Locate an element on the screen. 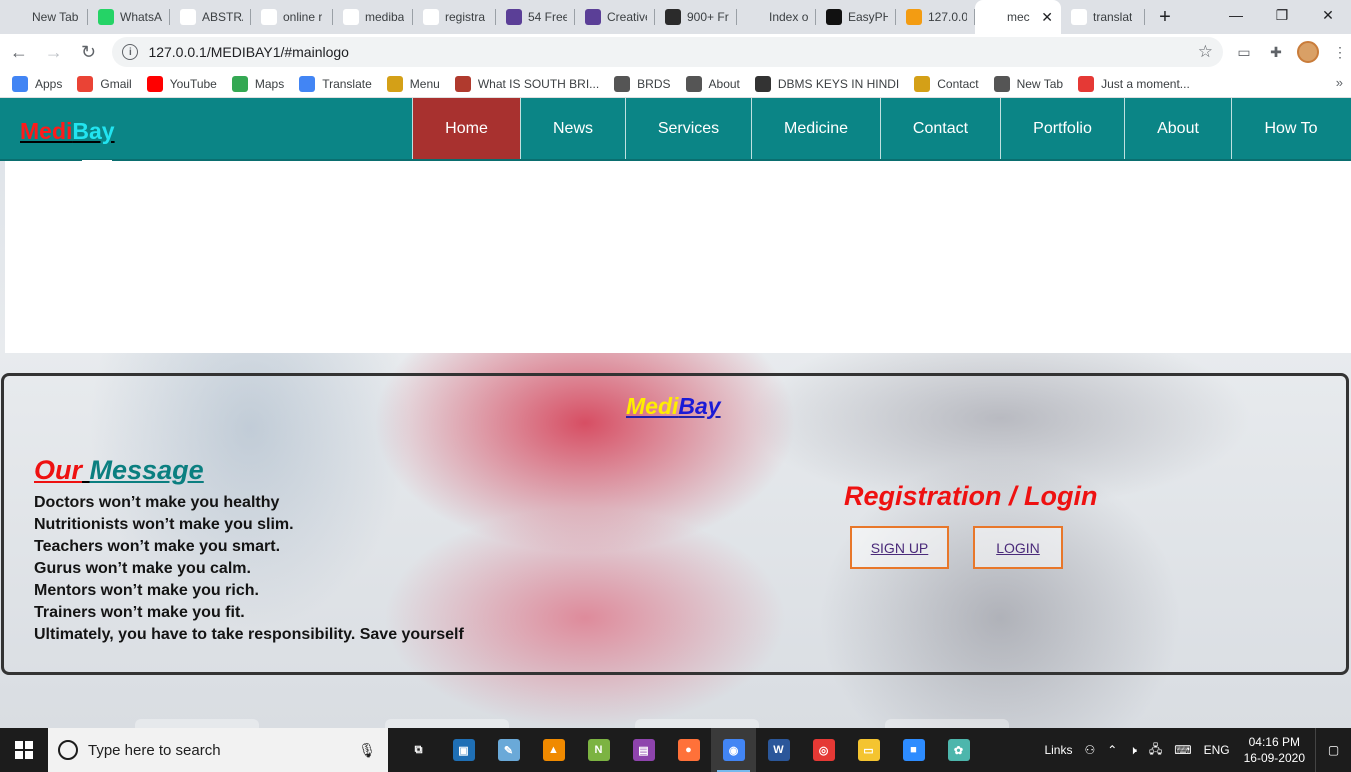 The image size is (1351, 772). close-tab-icon: ✕ is located at coordinates (1045, 17).